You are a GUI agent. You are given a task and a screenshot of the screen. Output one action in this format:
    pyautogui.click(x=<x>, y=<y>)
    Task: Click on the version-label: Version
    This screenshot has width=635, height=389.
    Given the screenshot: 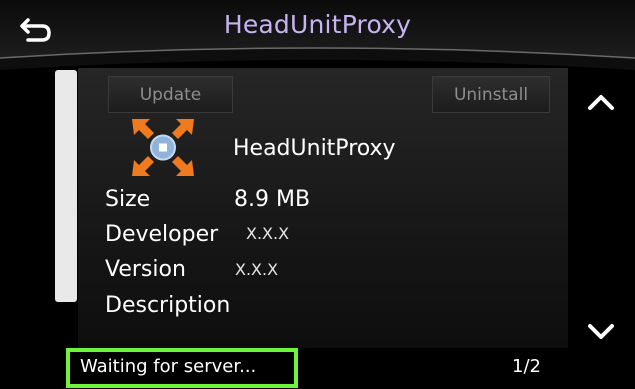 What is the action you would take?
    pyautogui.click(x=145, y=269)
    